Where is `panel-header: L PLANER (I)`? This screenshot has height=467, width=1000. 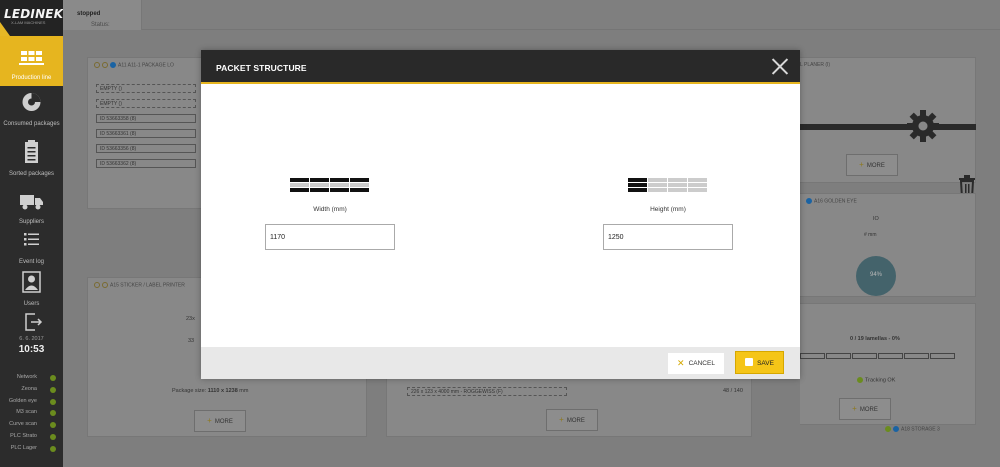 panel-header: L PLANER (I) is located at coordinates (815, 65).